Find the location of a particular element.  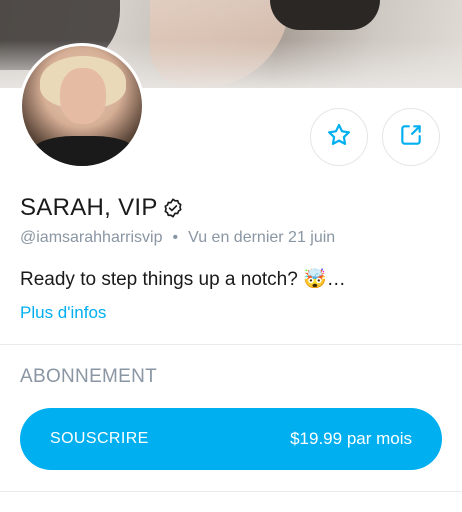

more-info-link: Plus d'infos is located at coordinates (63, 313).